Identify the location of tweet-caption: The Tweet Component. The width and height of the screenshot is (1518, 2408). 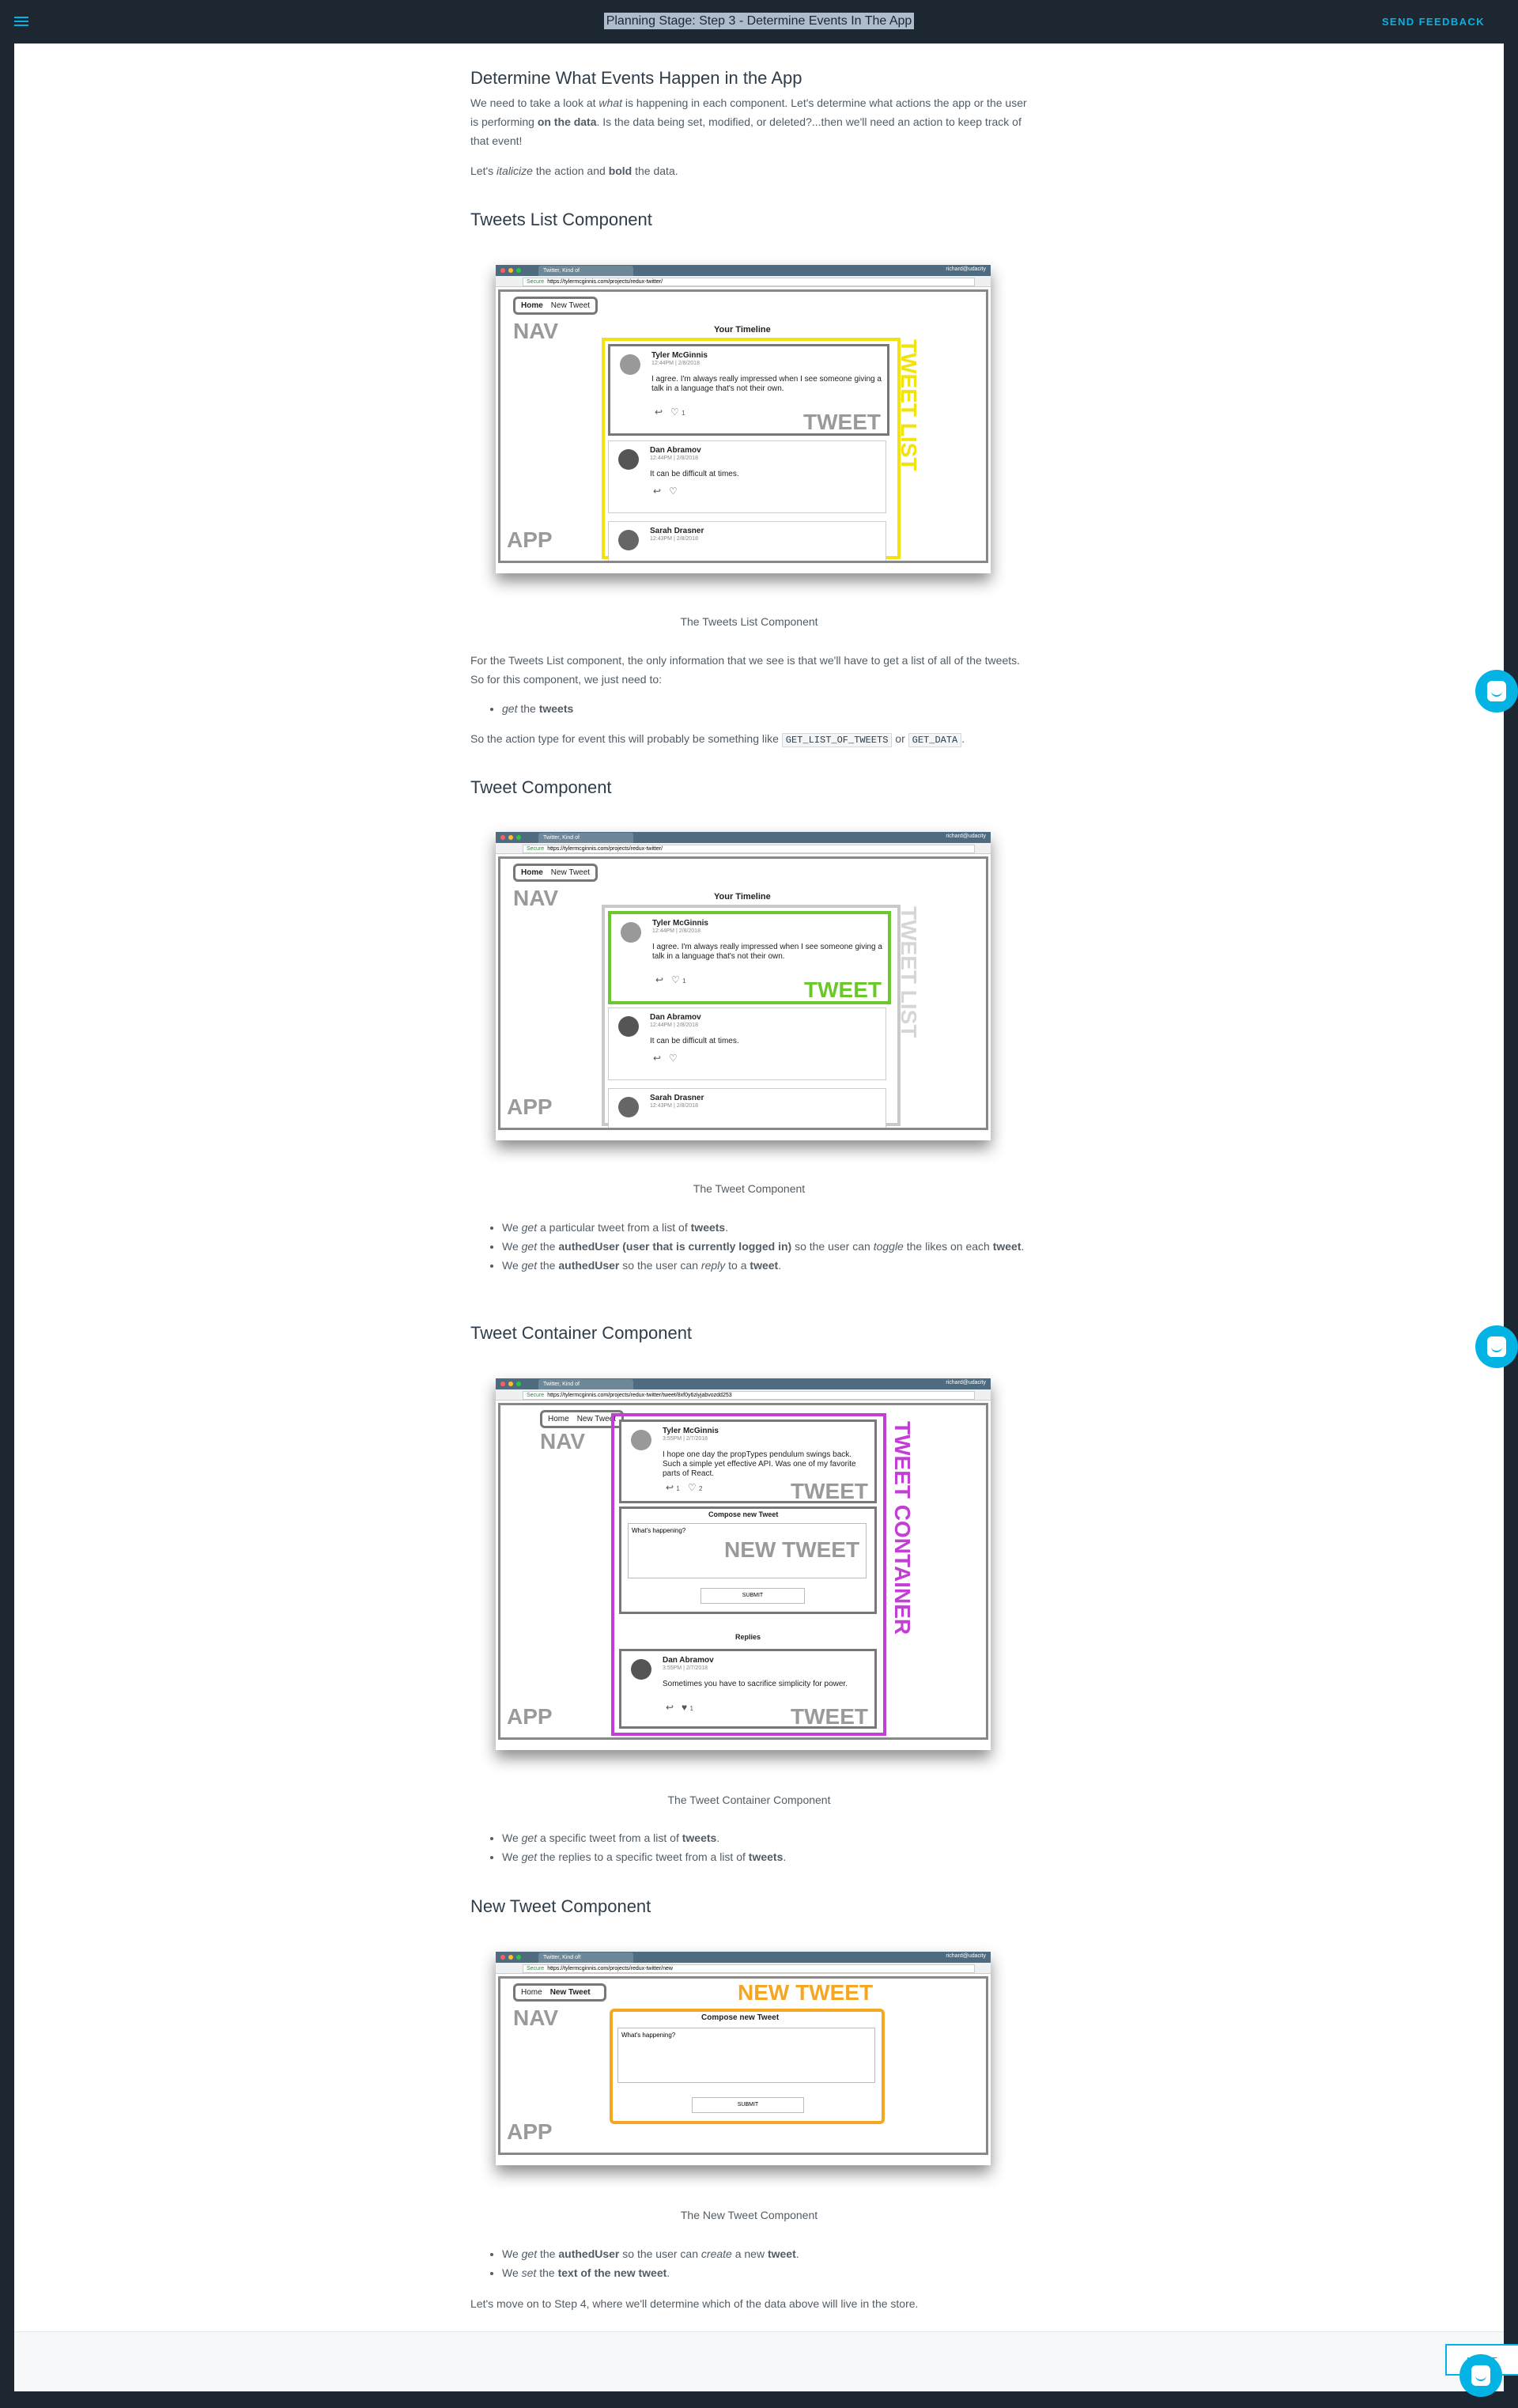
(749, 1188).